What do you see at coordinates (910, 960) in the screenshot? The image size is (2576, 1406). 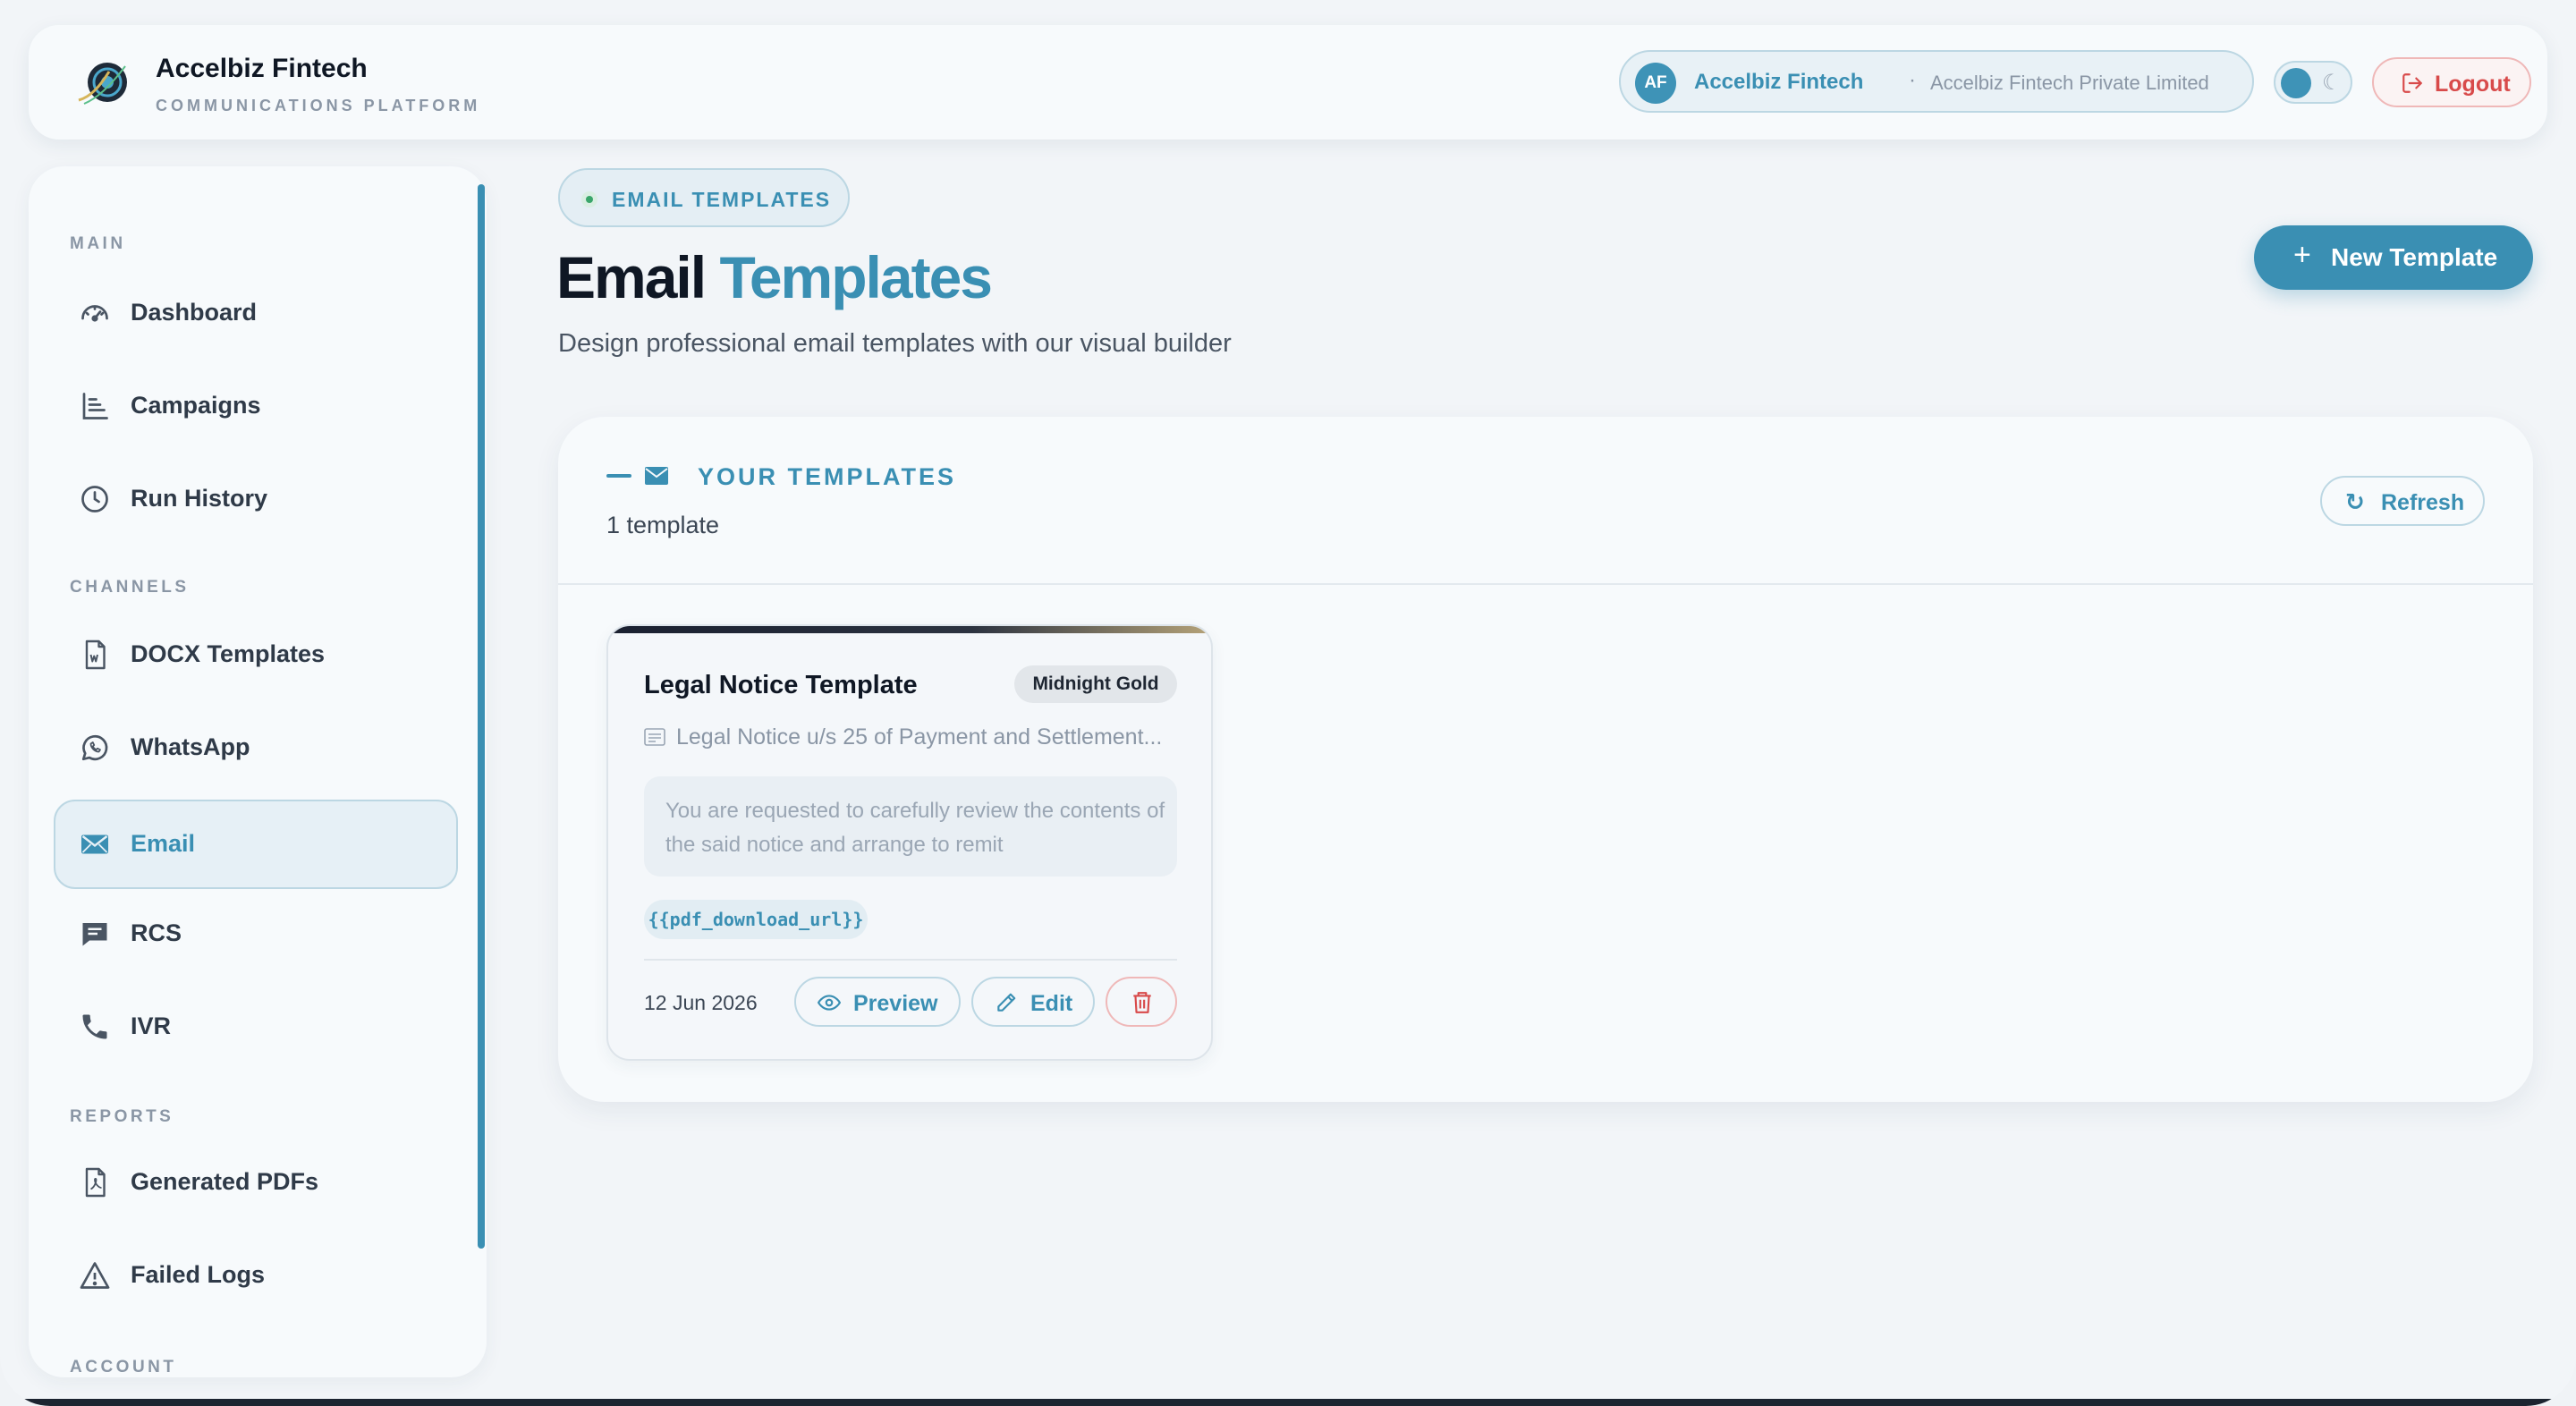 I see `card-divider` at bounding box center [910, 960].